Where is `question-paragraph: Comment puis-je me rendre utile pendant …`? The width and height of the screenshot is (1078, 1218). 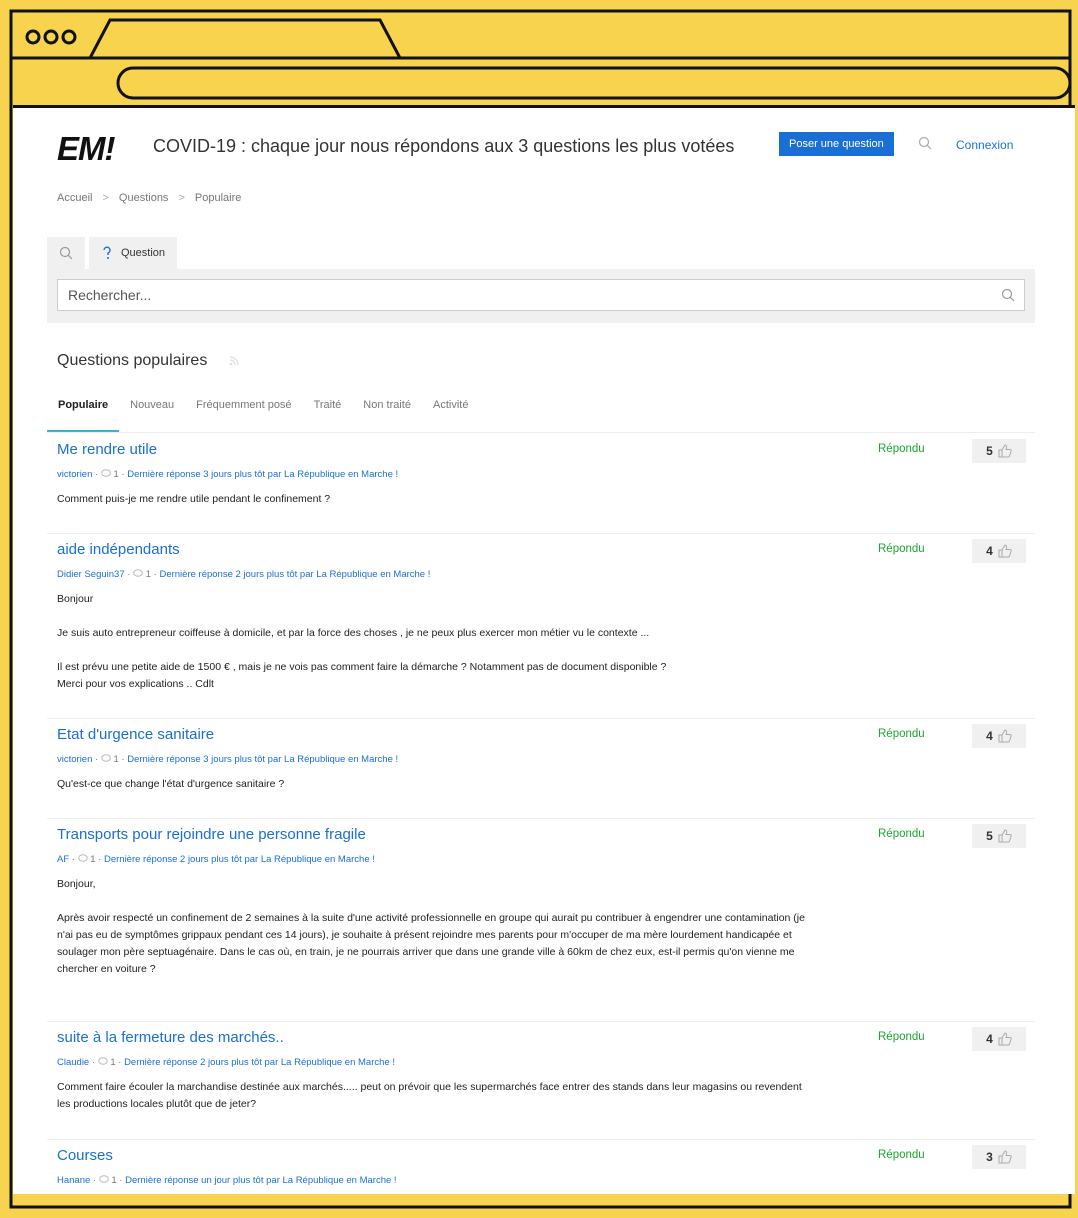
question-paragraph: Comment puis-je me rendre utile pendant … is located at coordinates (194, 499).